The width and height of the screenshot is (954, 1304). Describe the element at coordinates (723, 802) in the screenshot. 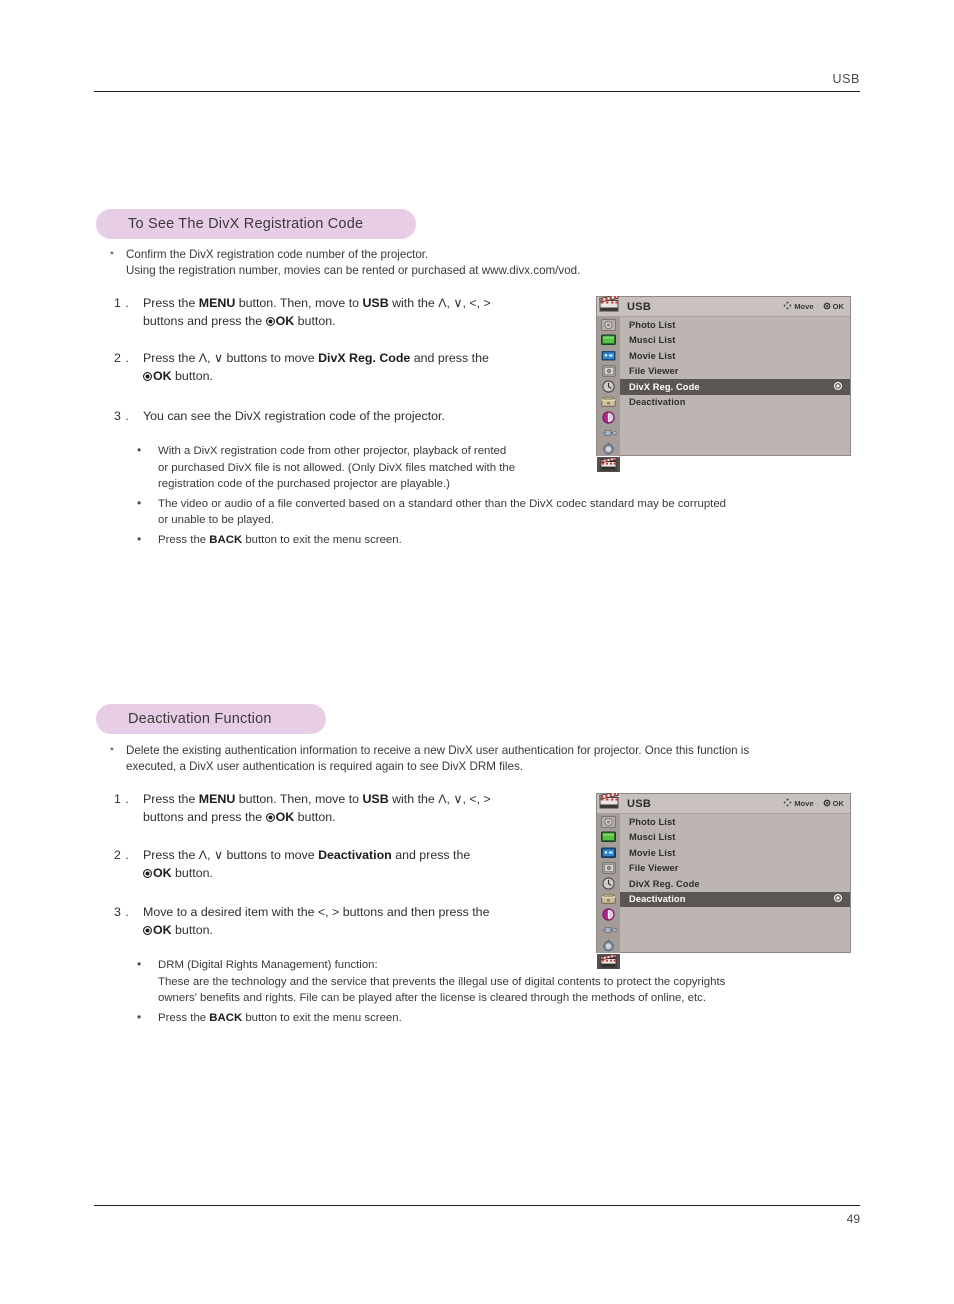

I see `osd-title-bar: USB Move OK` at that location.